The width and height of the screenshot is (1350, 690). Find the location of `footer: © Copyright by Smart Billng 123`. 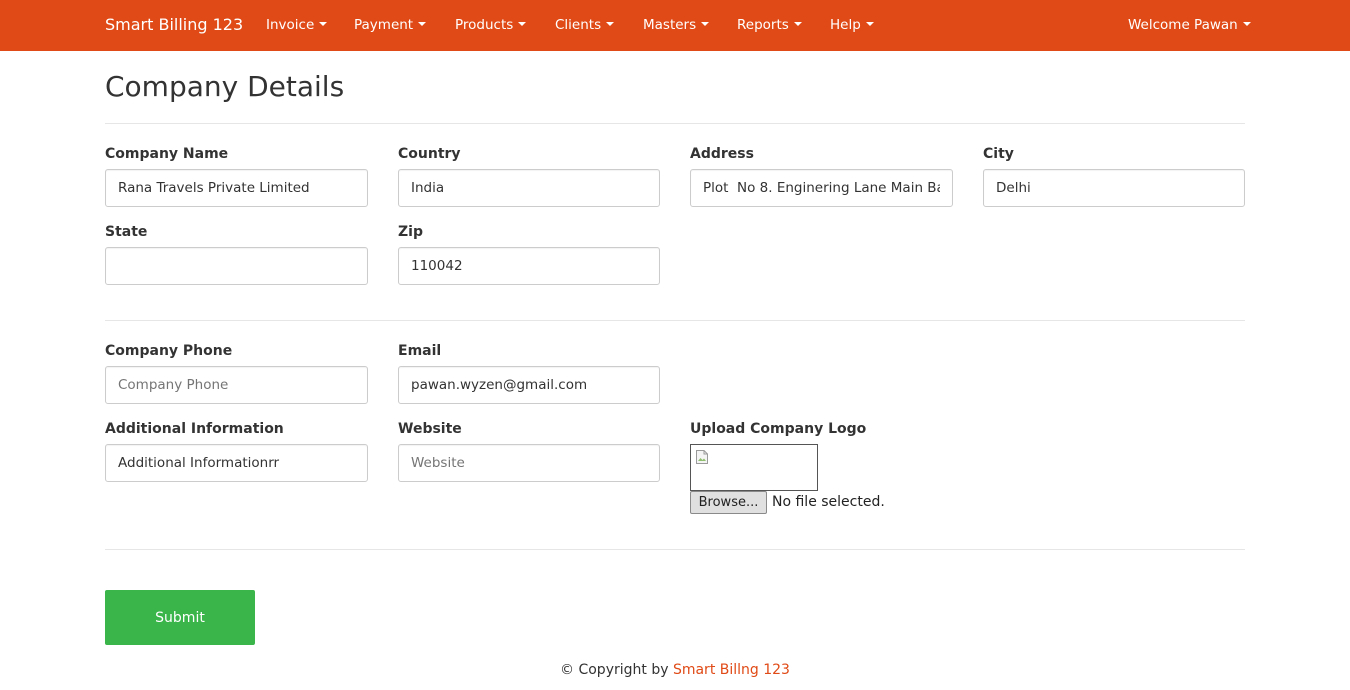

footer: © Copyright by Smart Billng 123 is located at coordinates (675, 670).